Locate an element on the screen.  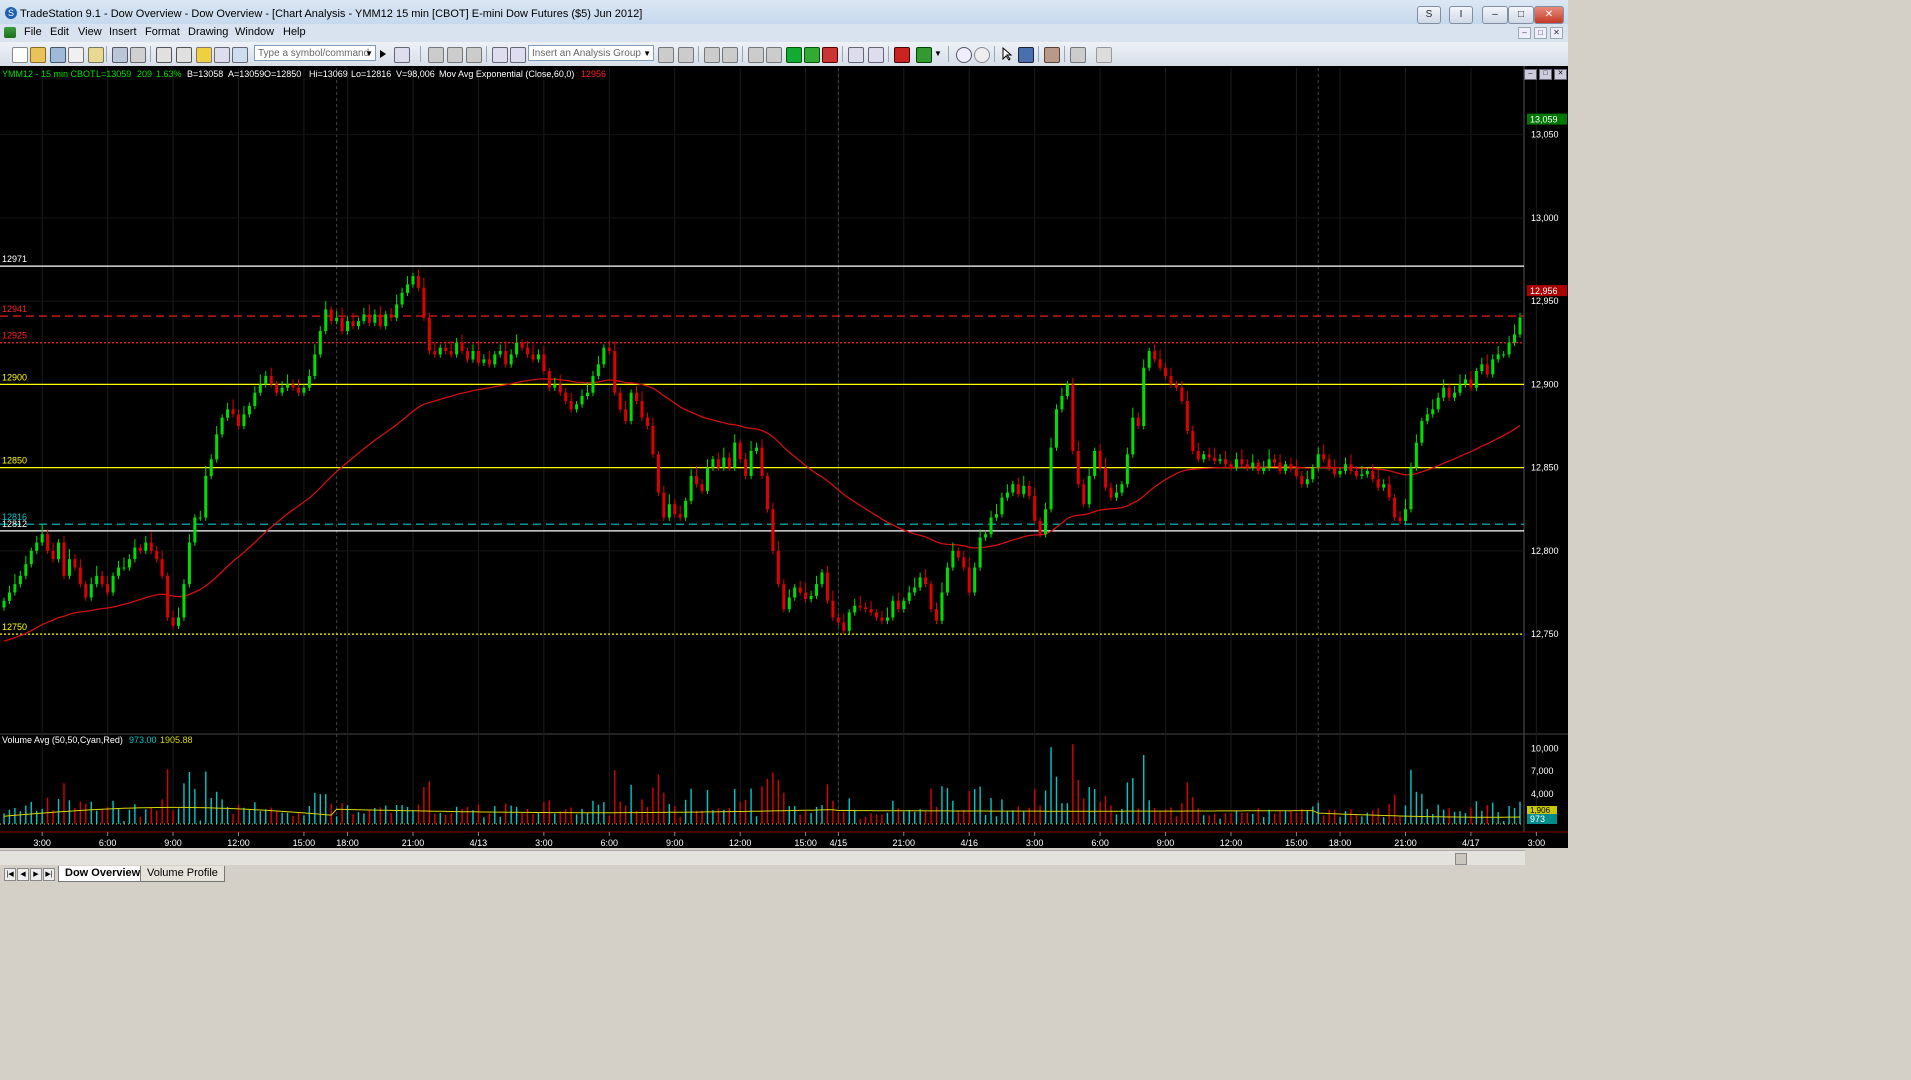
candle-down-icon is located at coordinates (830, 55).